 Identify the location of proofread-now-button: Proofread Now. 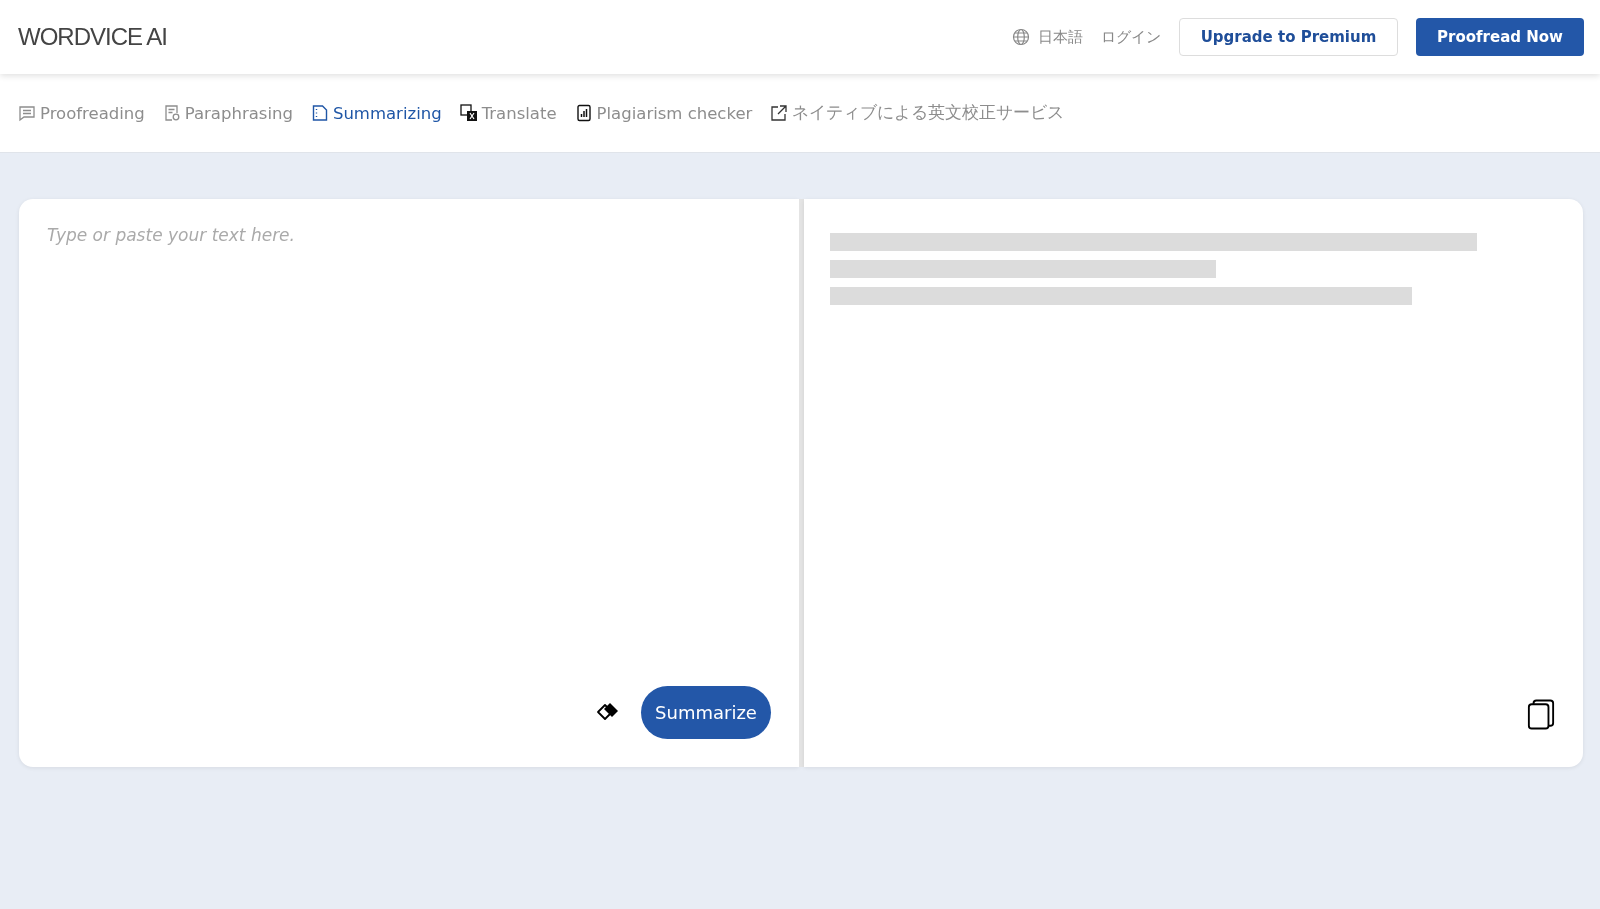
(1500, 37).